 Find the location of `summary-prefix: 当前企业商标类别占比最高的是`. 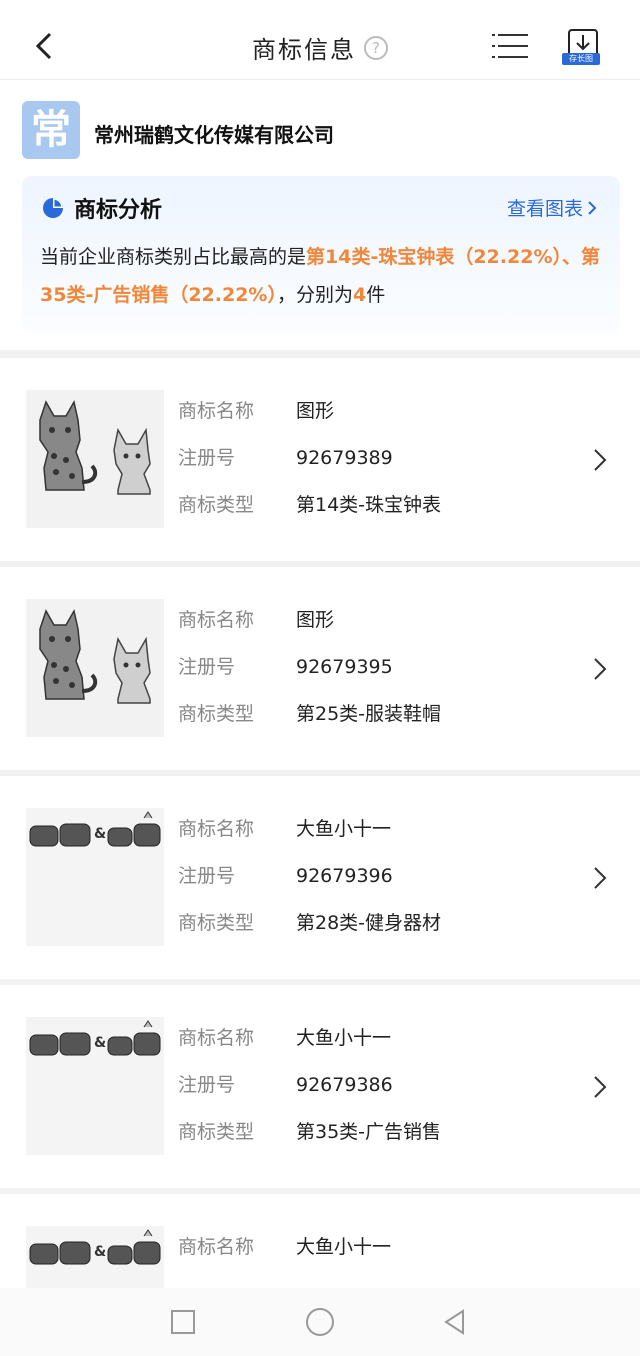

summary-prefix: 当前企业商标类别占比最高的是 is located at coordinates (173, 257).